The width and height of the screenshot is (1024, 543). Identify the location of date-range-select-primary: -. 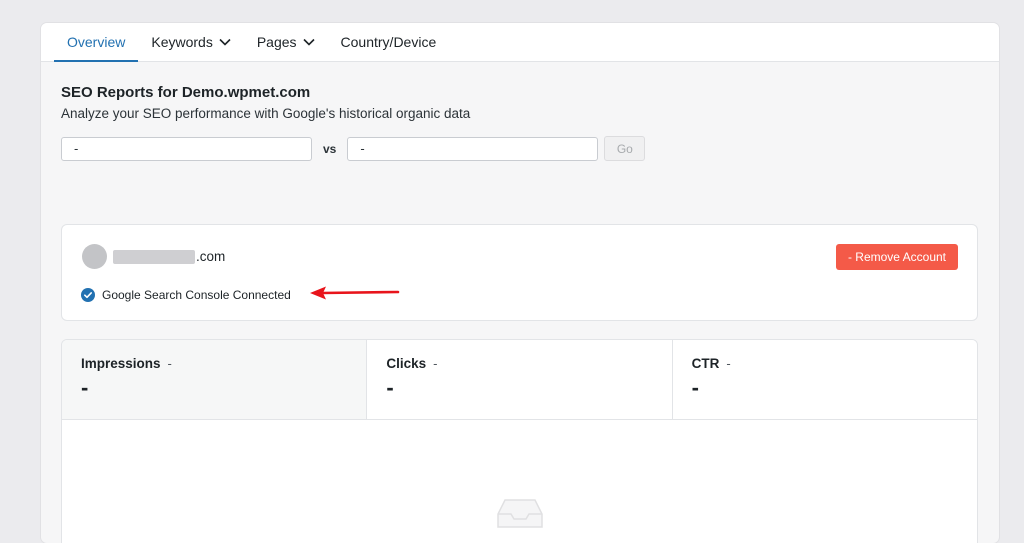
(186, 148).